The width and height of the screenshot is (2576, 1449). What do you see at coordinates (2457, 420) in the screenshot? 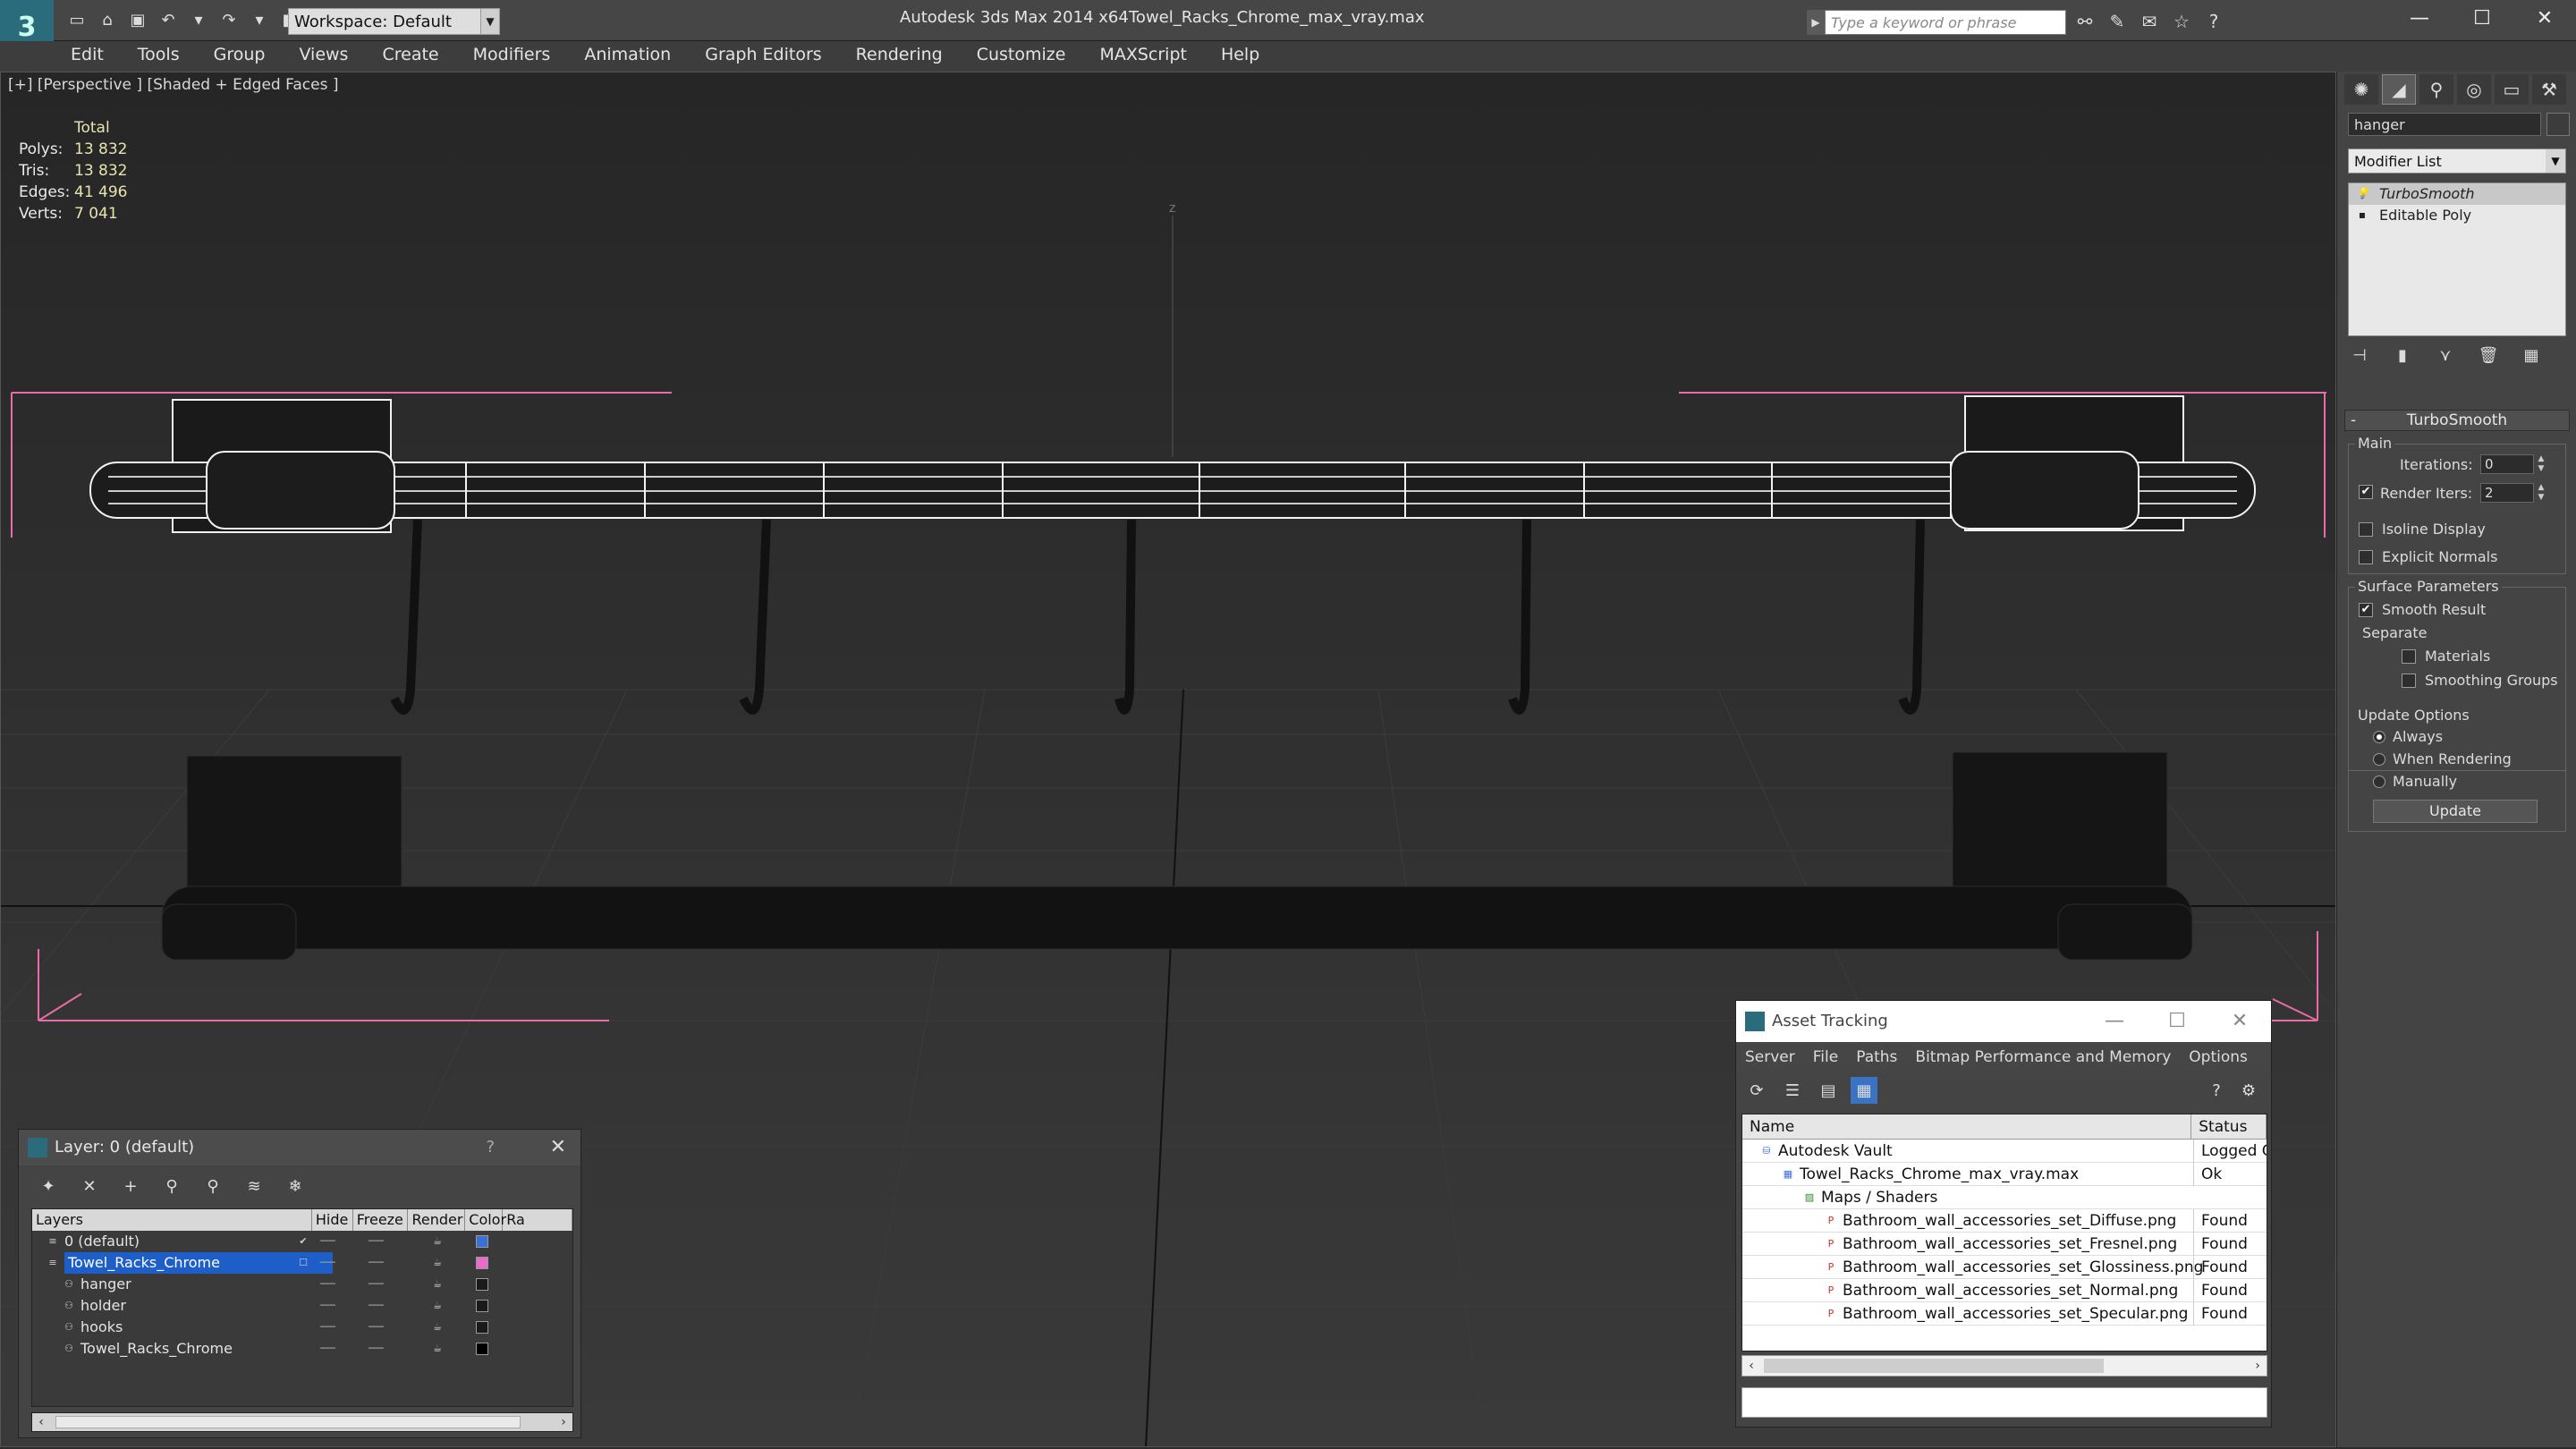
I see `turbosmooth-rollout-header: - TurboSmooth` at bounding box center [2457, 420].